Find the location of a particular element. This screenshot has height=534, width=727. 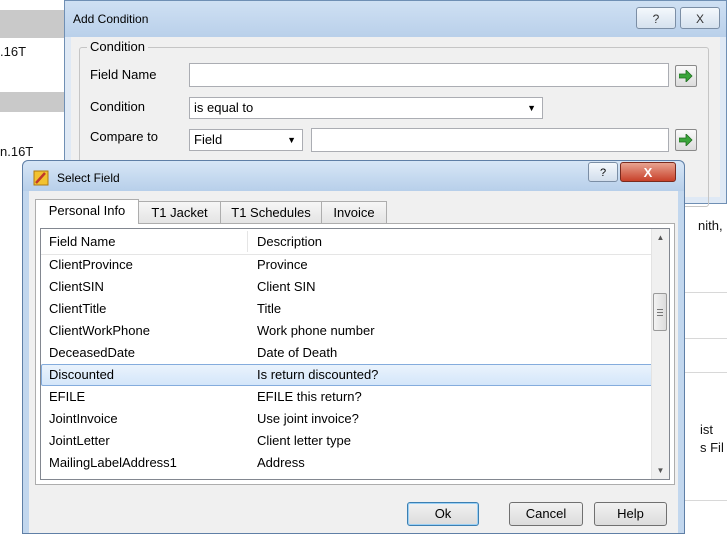

add-condition-titlebar: Add Condition ? X is located at coordinates (395, 19).